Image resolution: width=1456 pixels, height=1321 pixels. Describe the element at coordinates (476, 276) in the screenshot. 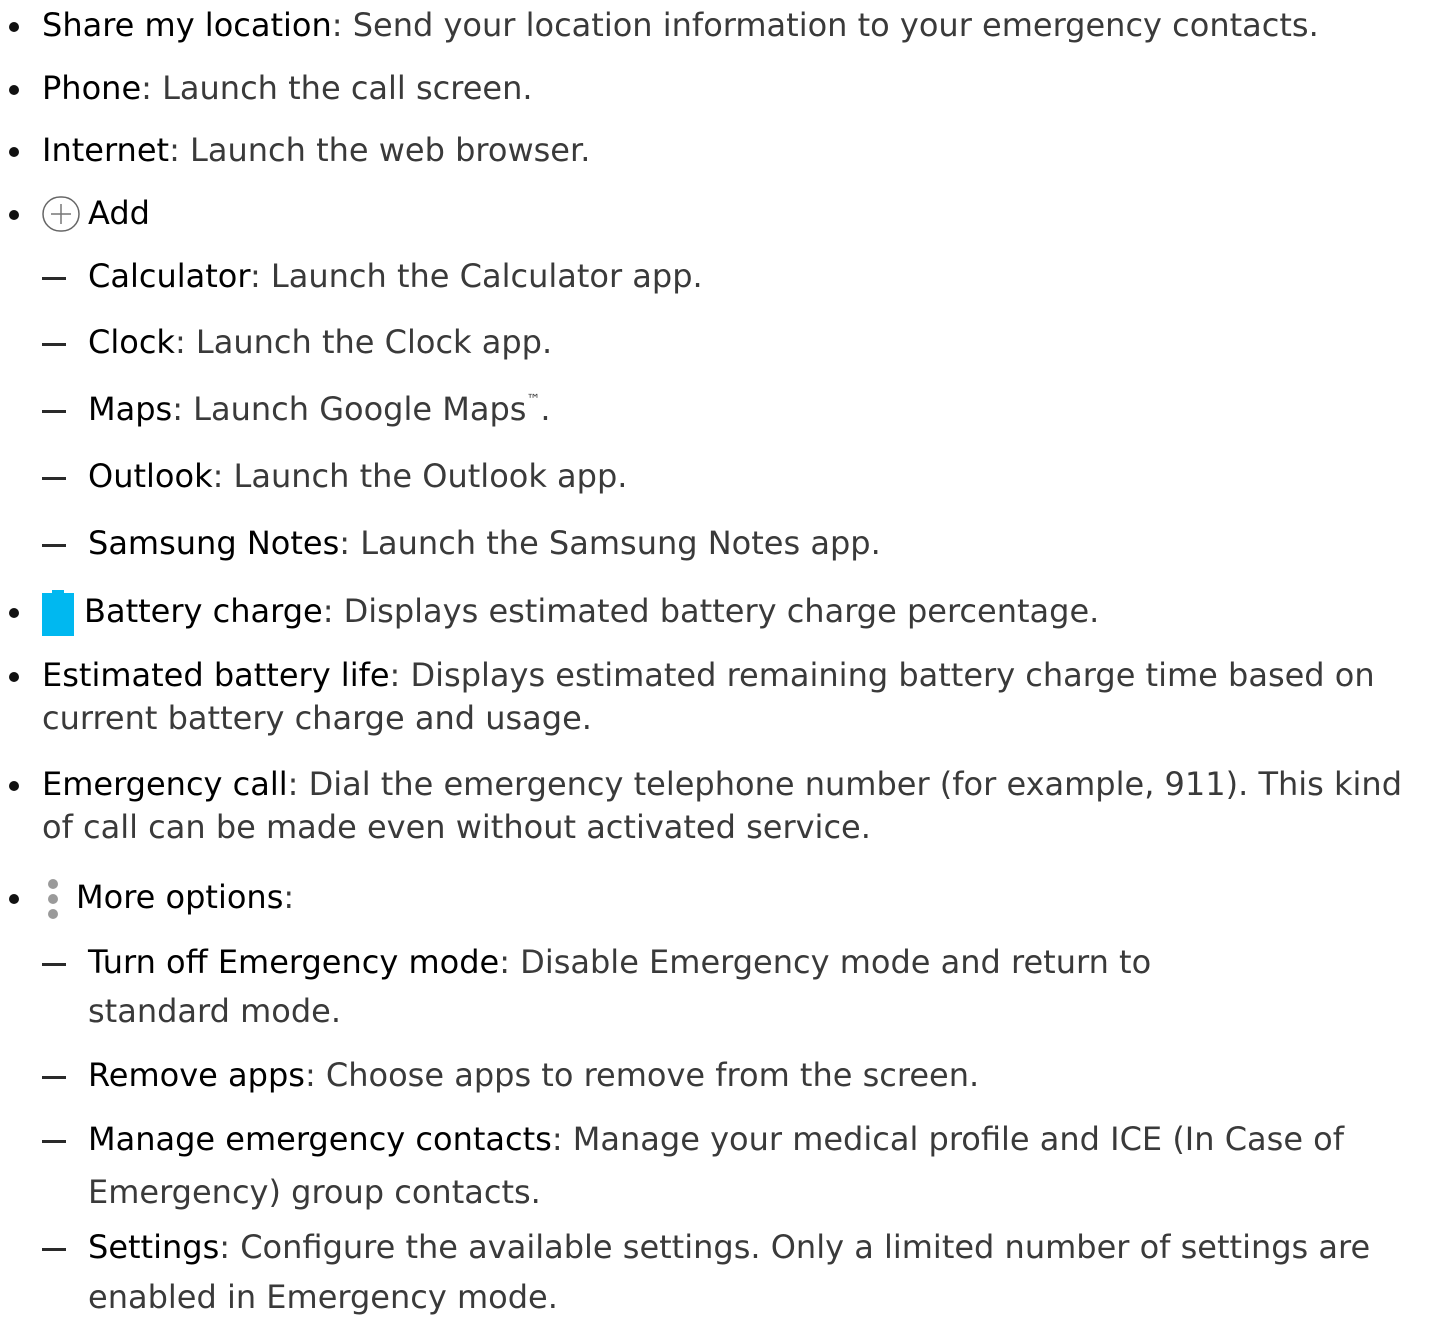

I see `item-description: : Launch the Calculator app.` at that location.